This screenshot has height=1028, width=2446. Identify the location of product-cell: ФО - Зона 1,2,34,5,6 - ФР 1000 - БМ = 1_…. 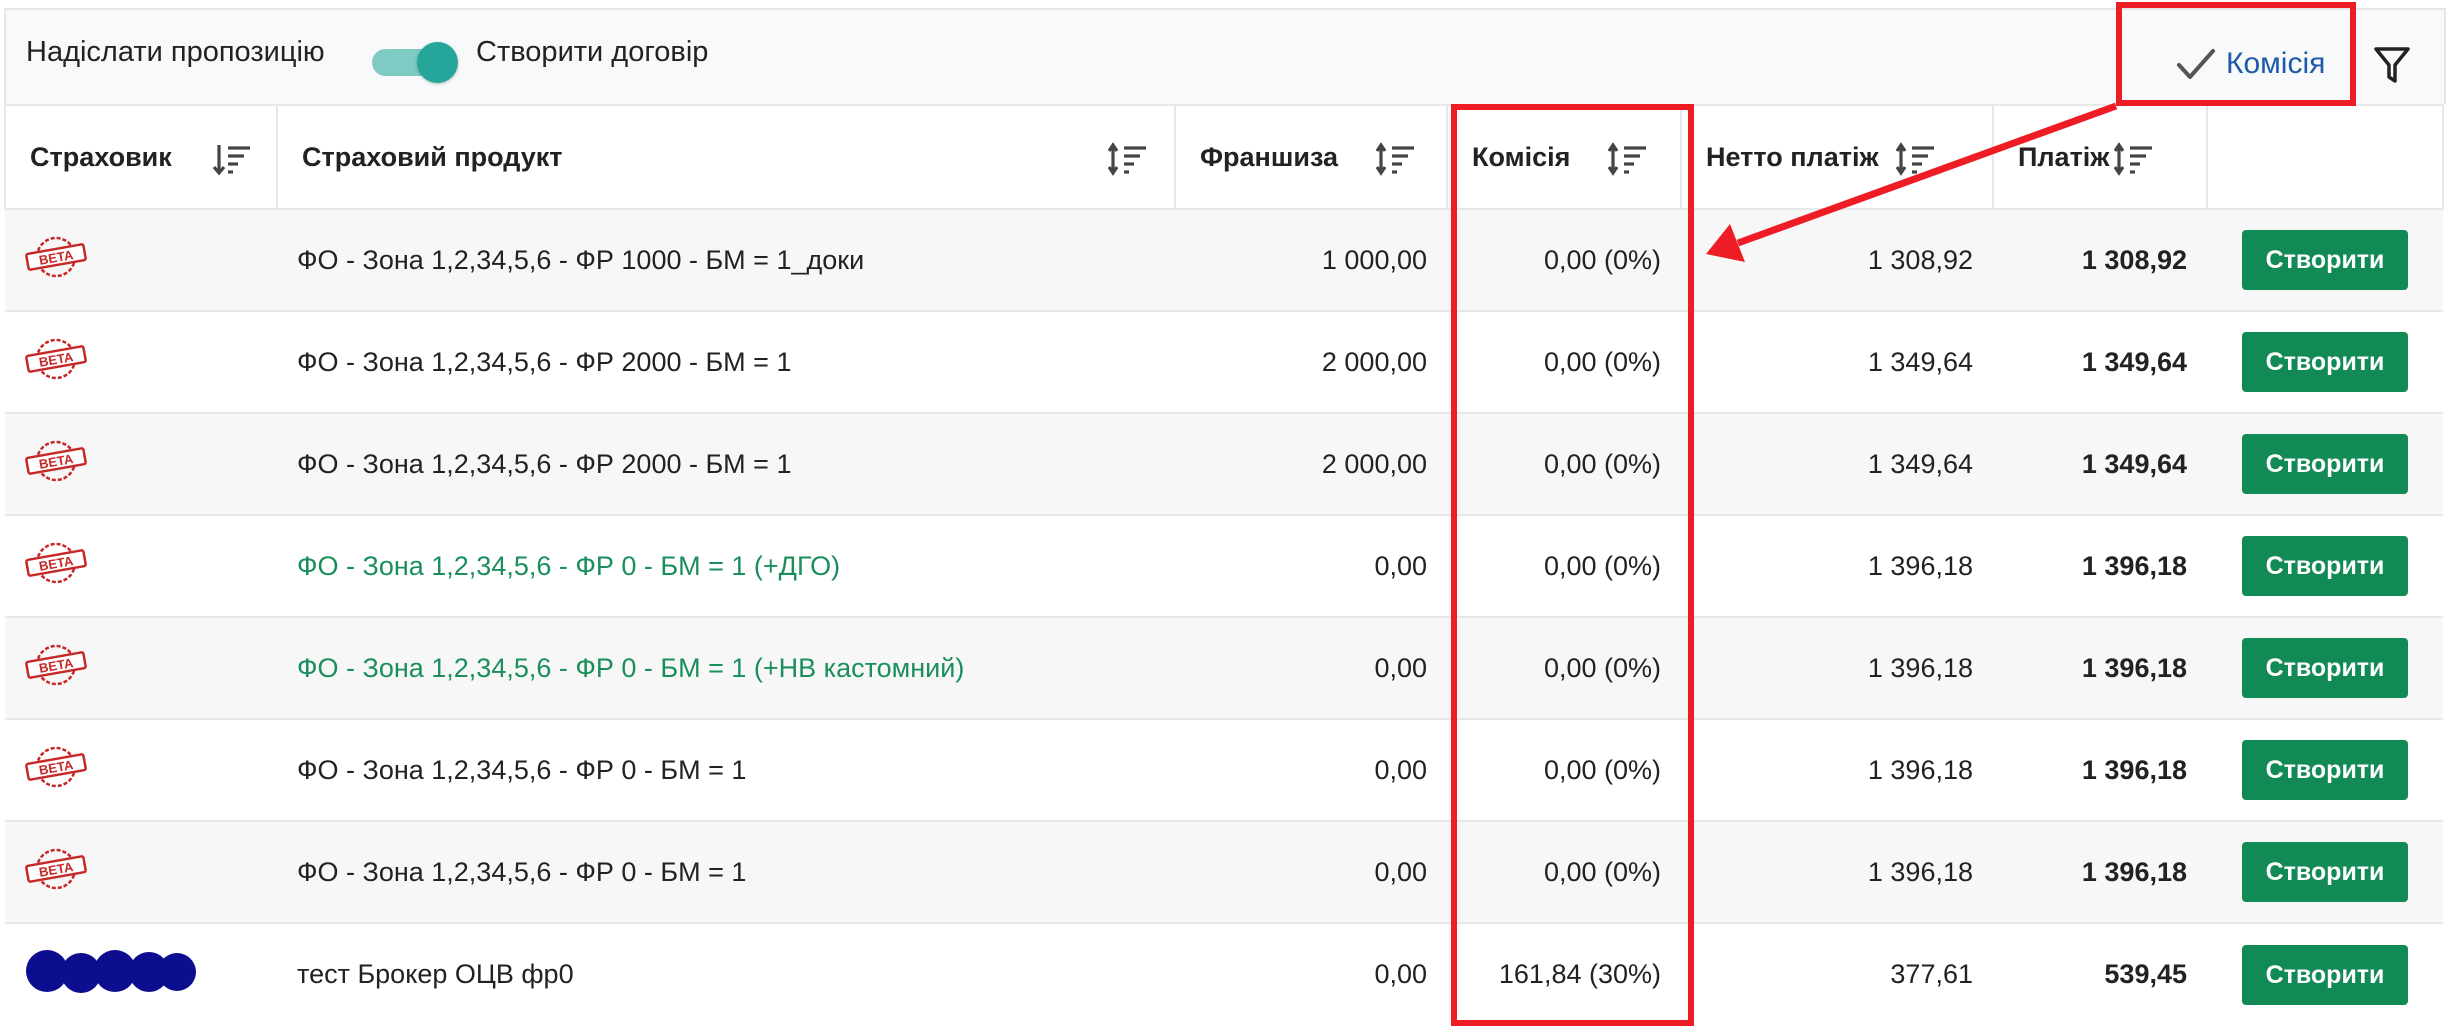
(726, 259).